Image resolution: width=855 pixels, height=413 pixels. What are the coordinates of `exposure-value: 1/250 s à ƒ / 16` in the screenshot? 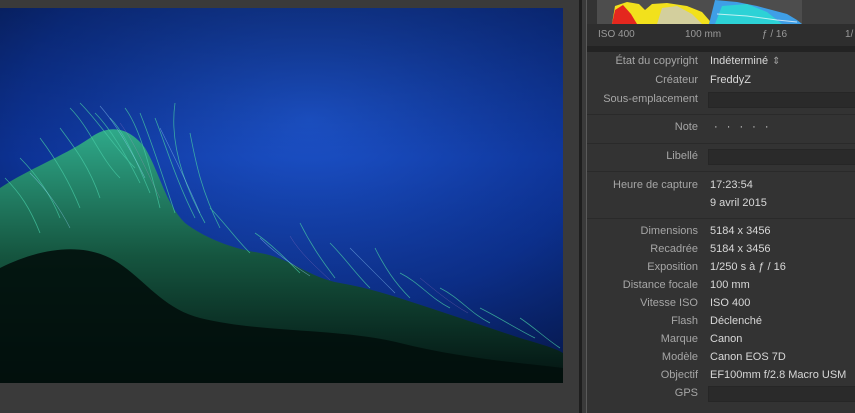 It's located at (748, 267).